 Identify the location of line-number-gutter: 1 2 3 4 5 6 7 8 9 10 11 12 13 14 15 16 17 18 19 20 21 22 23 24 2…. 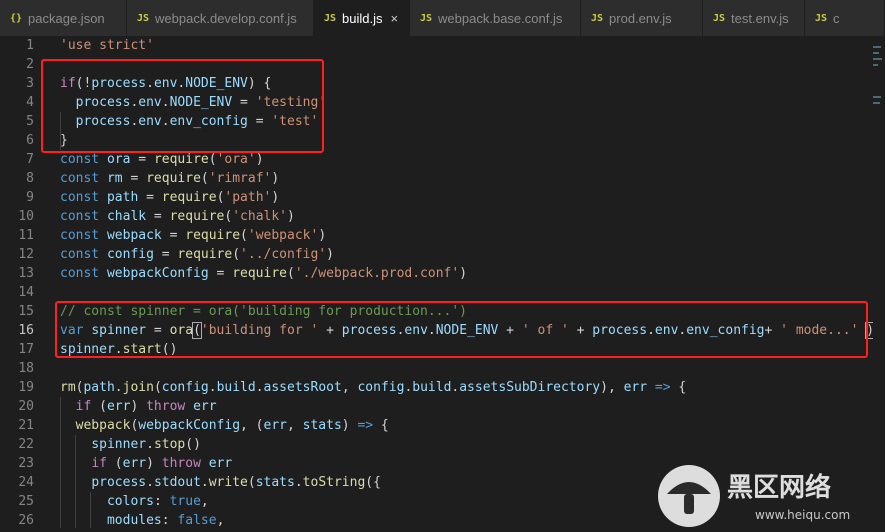
(22, 282).